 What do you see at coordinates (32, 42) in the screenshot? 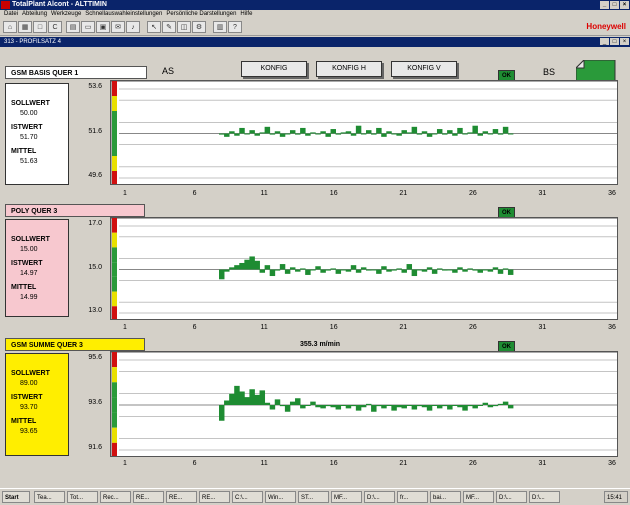
I see `subwindow-title: 313 - PROFILSATZ 4` at bounding box center [32, 42].